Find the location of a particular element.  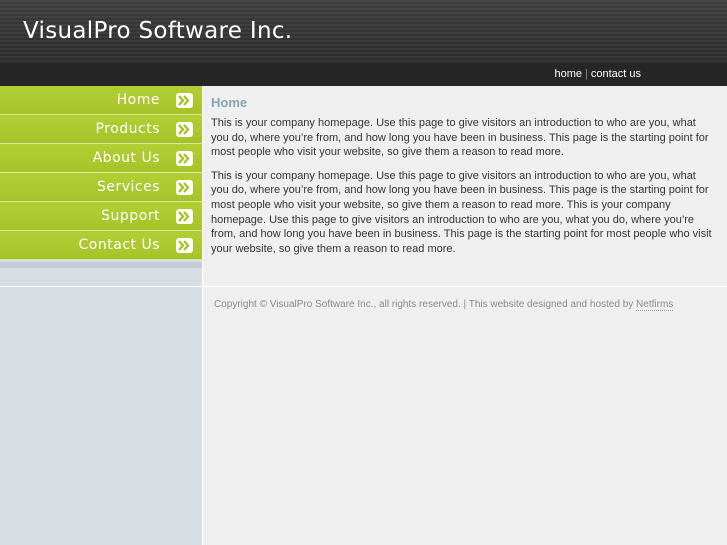

nav-item-label: Services is located at coordinates (128, 187).